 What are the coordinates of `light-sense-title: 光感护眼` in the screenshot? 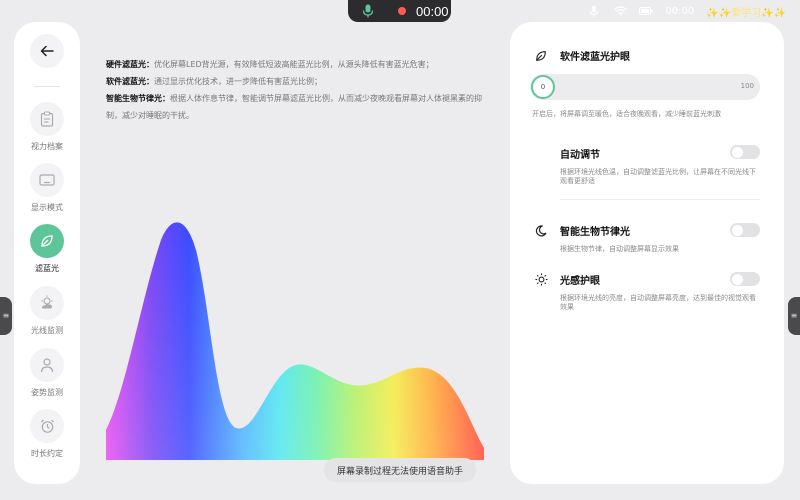 It's located at (580, 281).